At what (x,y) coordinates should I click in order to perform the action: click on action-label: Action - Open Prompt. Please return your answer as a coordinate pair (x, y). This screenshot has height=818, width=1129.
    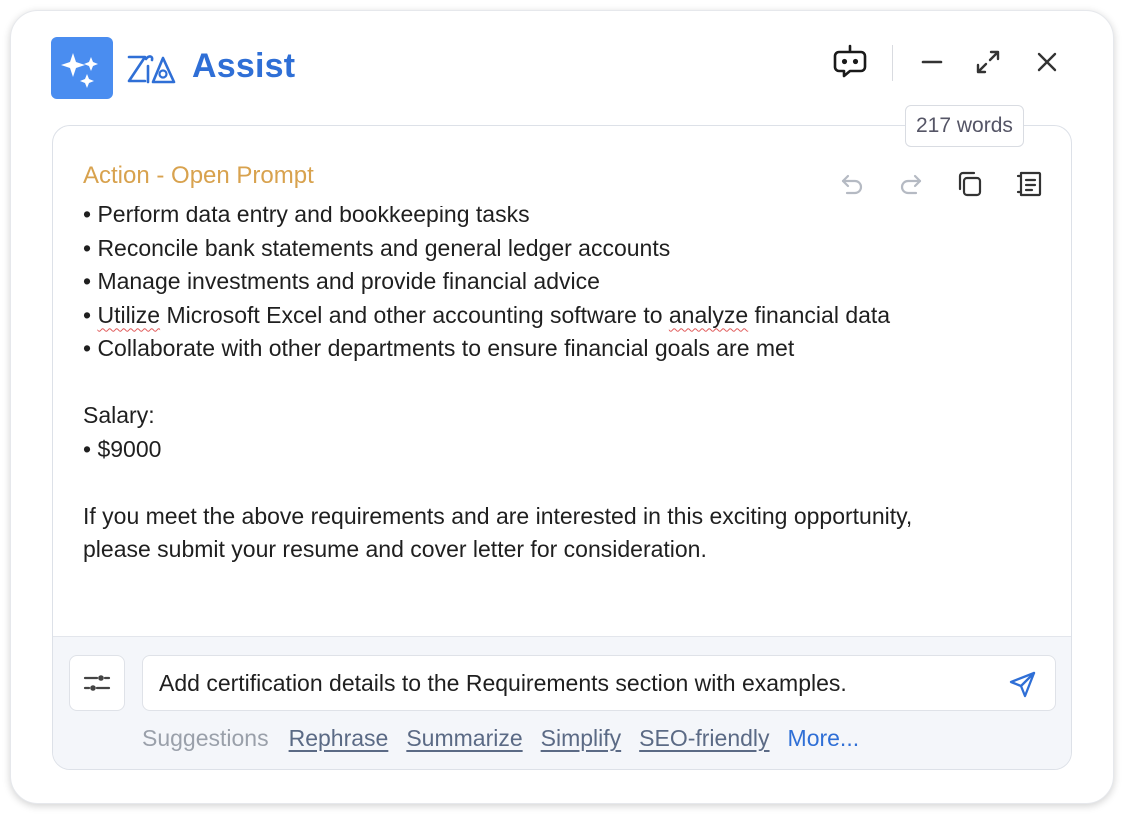
    Looking at the image, I should click on (198, 175).